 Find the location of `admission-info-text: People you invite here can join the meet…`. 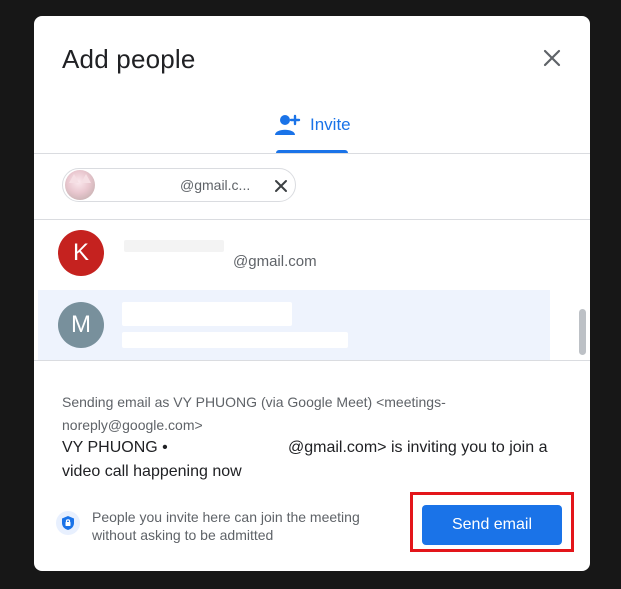

admission-info-text: People you invite here can join the meet… is located at coordinates (226, 526).